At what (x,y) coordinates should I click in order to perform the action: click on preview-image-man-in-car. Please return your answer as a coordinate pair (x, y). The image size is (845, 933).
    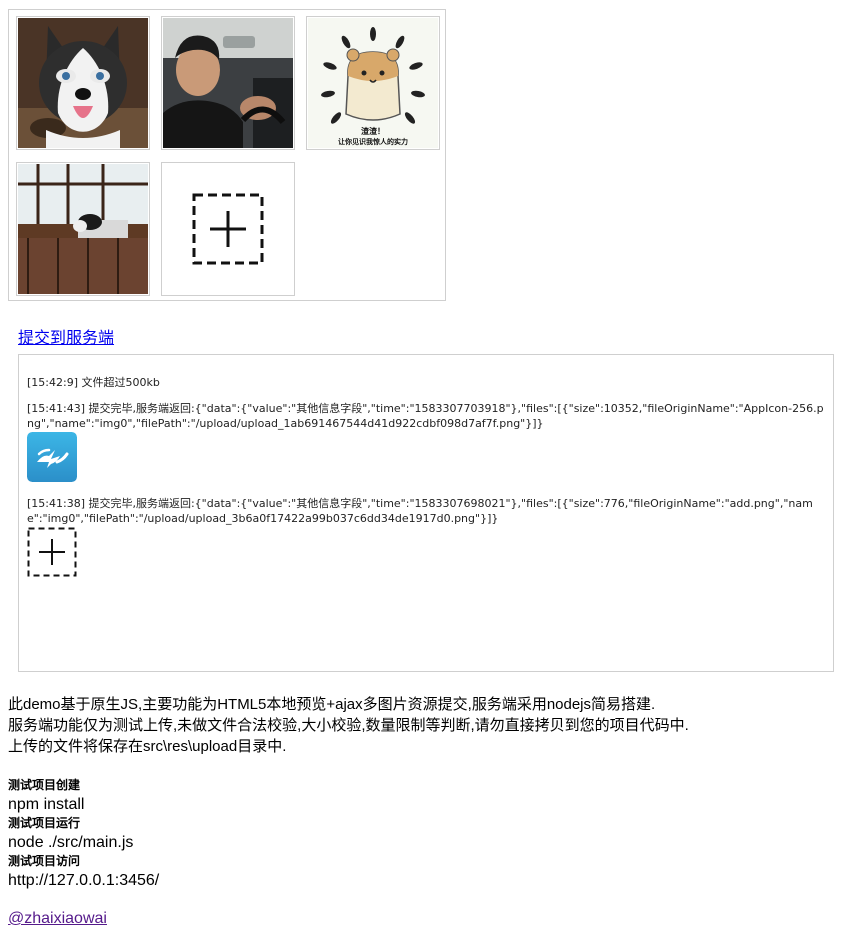
    Looking at the image, I should click on (228, 83).